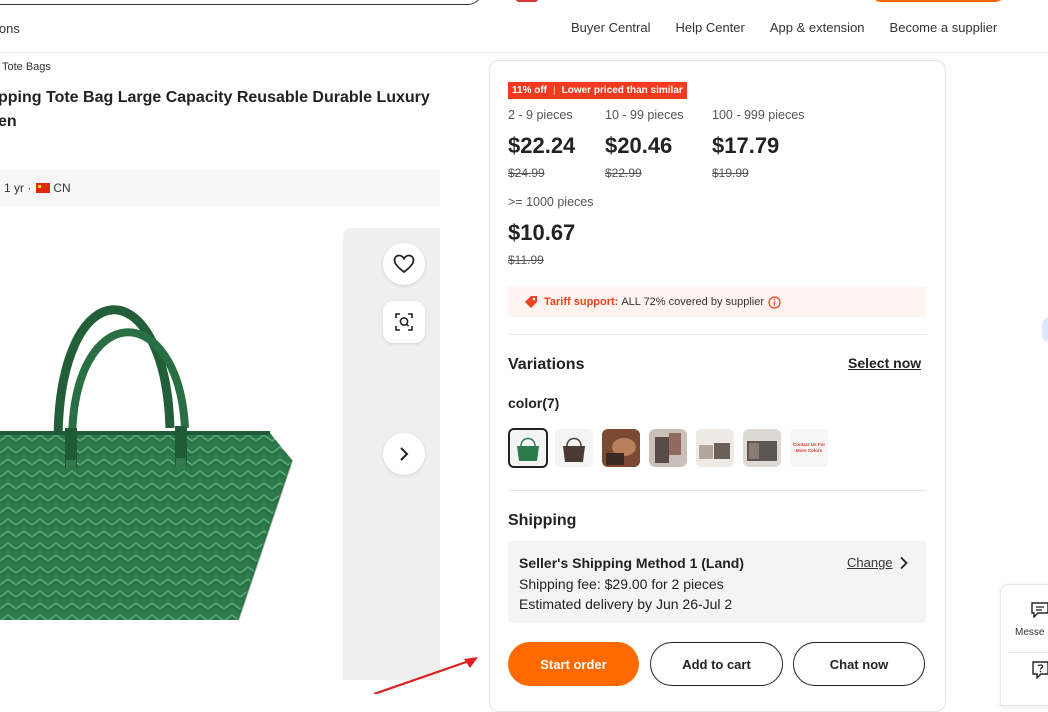 The image size is (1048, 712). Describe the element at coordinates (884, 363) in the screenshot. I see `select-now-link: Select now` at that location.